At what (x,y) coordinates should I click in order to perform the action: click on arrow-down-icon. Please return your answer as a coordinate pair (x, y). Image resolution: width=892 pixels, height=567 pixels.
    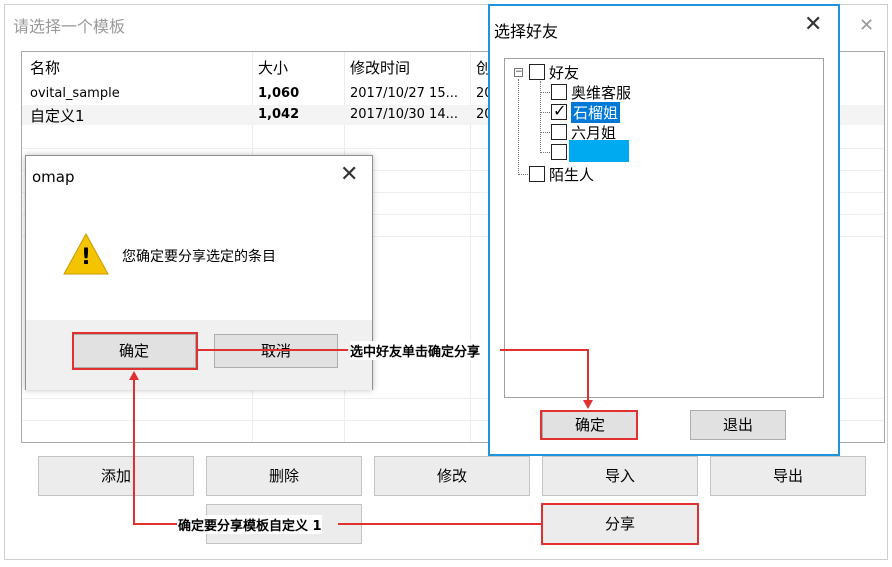
    Looking at the image, I should click on (588, 404).